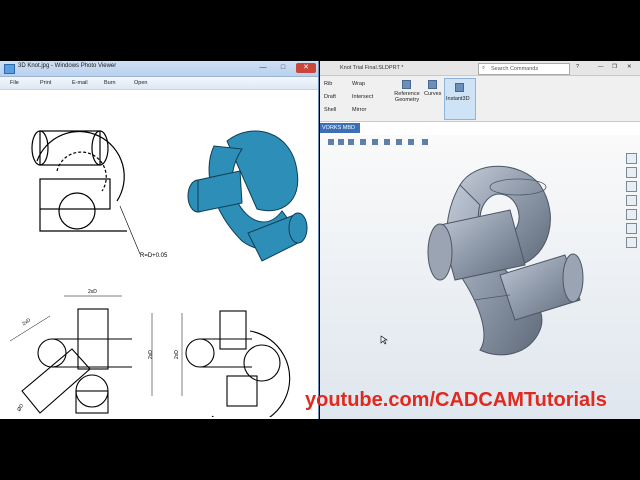  I want to click on heads-up-toolbar, so click(386, 142).